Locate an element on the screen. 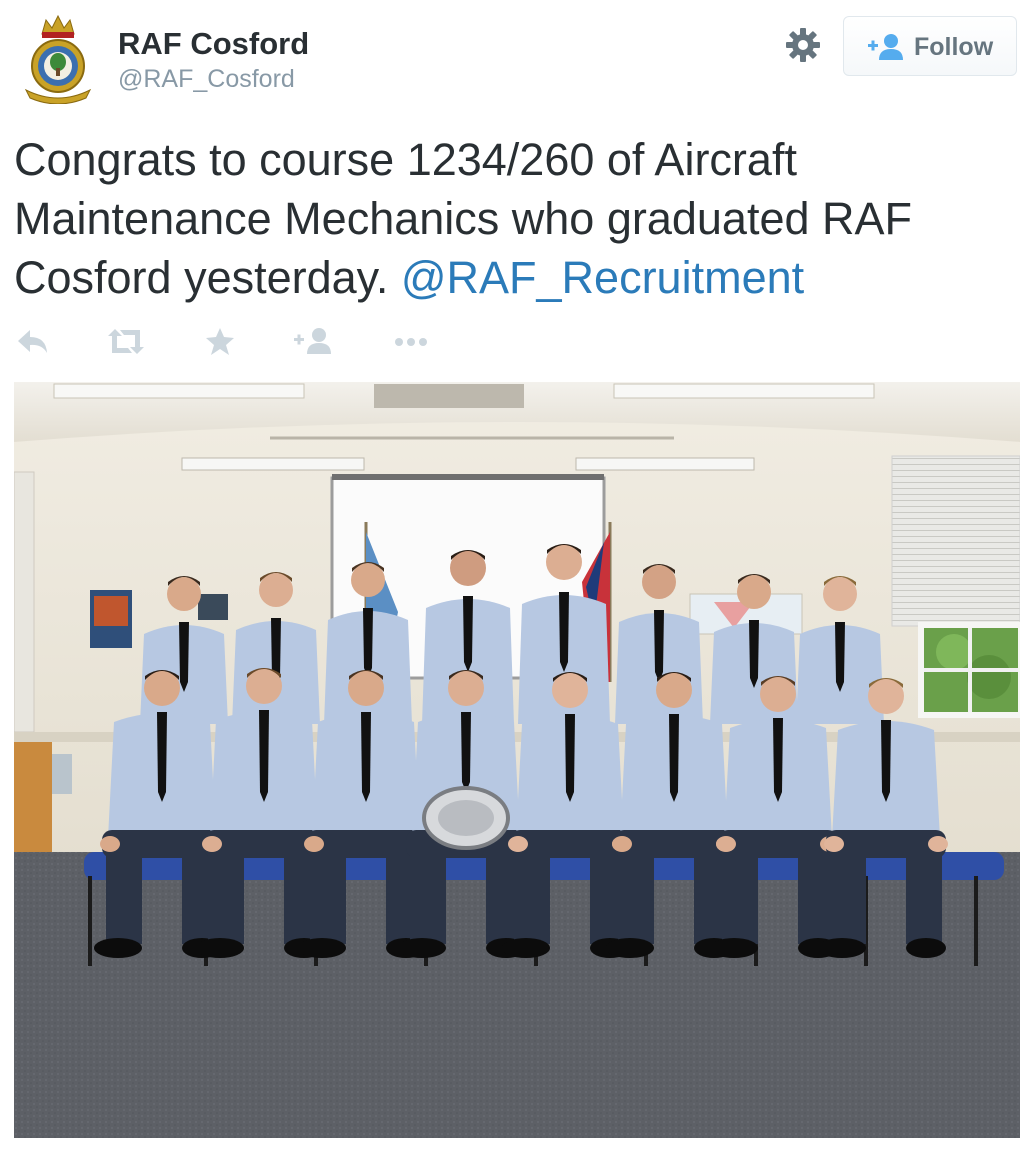 Image resolution: width=1030 pixels, height=1152 pixels. gear-icon is located at coordinates (803, 45).